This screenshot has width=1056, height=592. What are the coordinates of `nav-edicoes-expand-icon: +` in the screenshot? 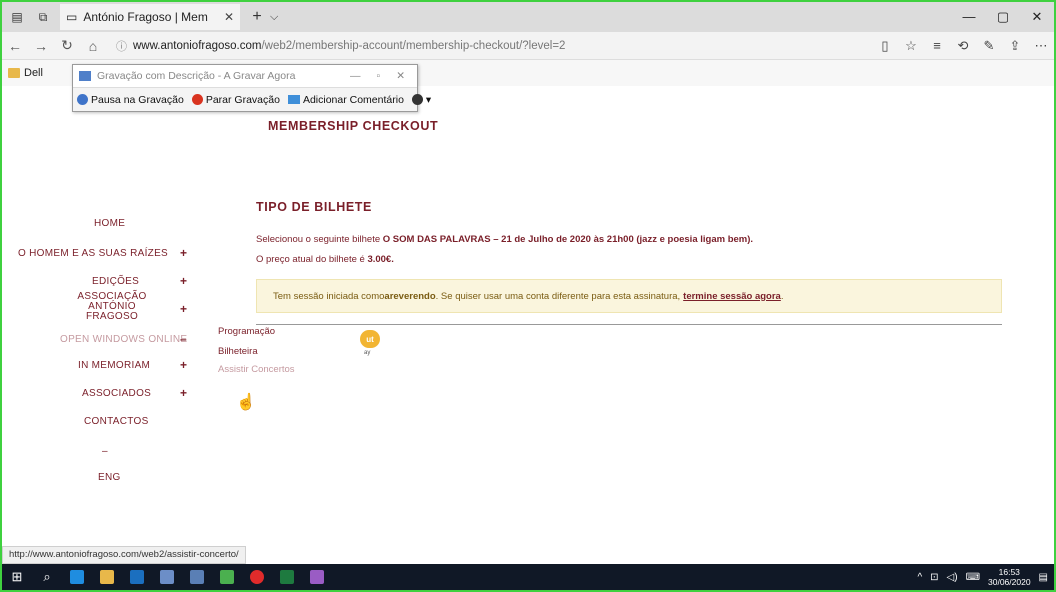 It's located at (183, 281).